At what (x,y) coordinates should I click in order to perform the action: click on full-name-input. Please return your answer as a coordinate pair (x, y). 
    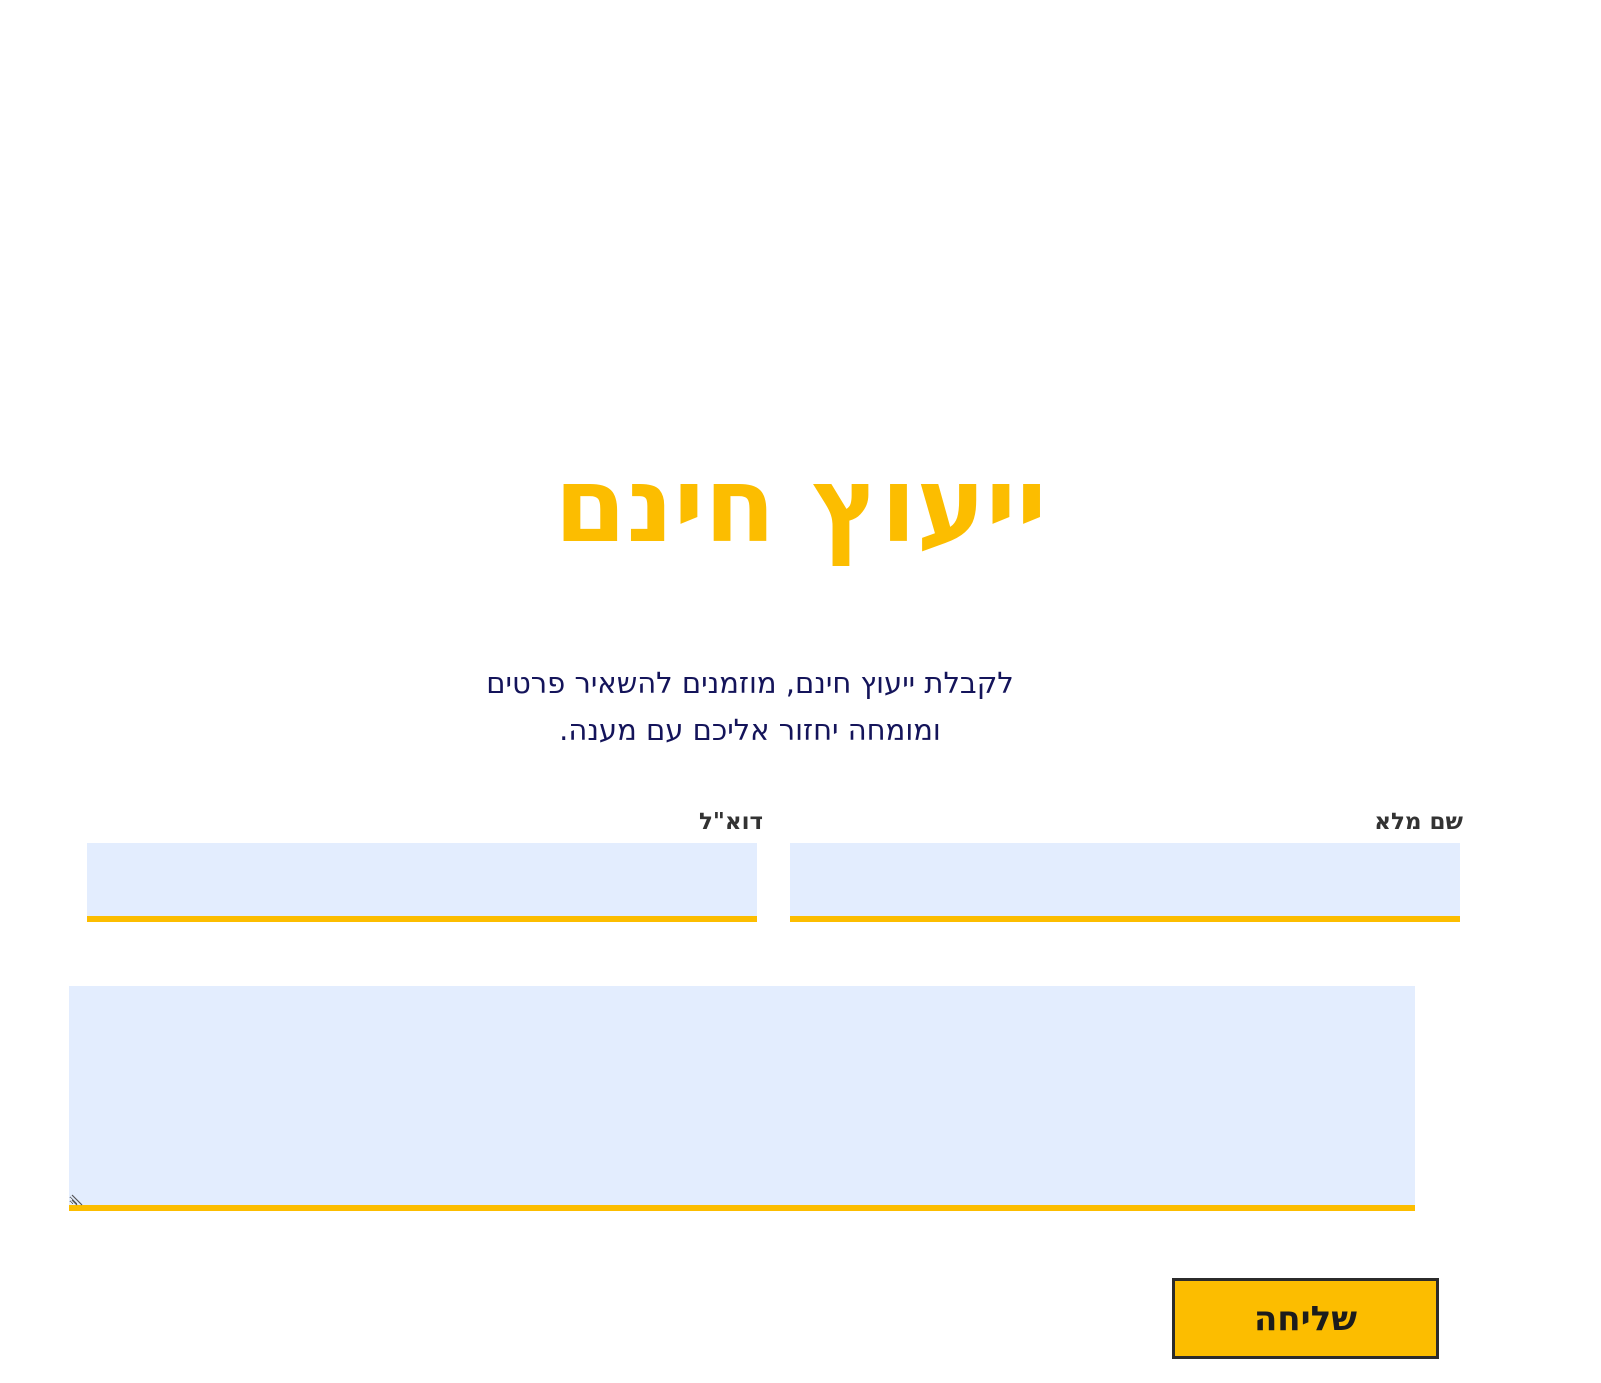
    Looking at the image, I should click on (1125, 882).